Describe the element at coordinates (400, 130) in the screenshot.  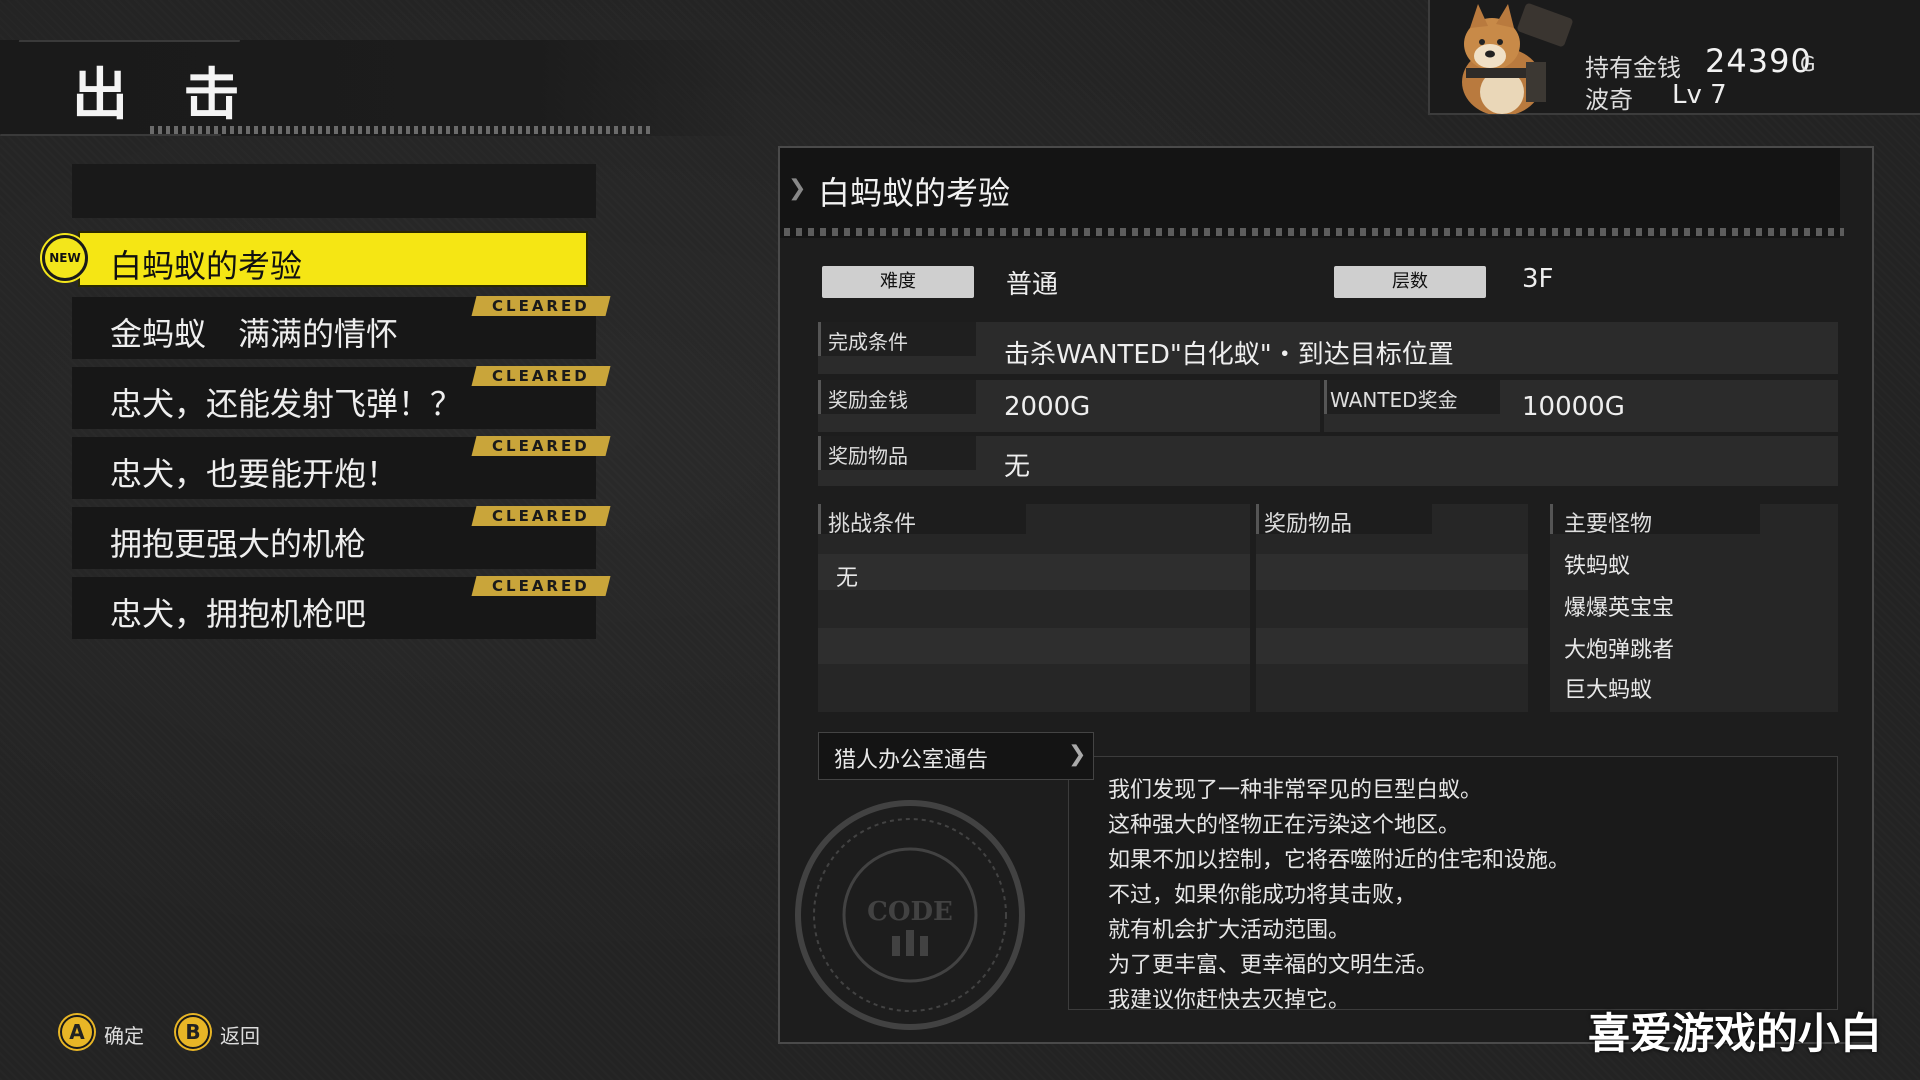
I see `title-underline` at that location.